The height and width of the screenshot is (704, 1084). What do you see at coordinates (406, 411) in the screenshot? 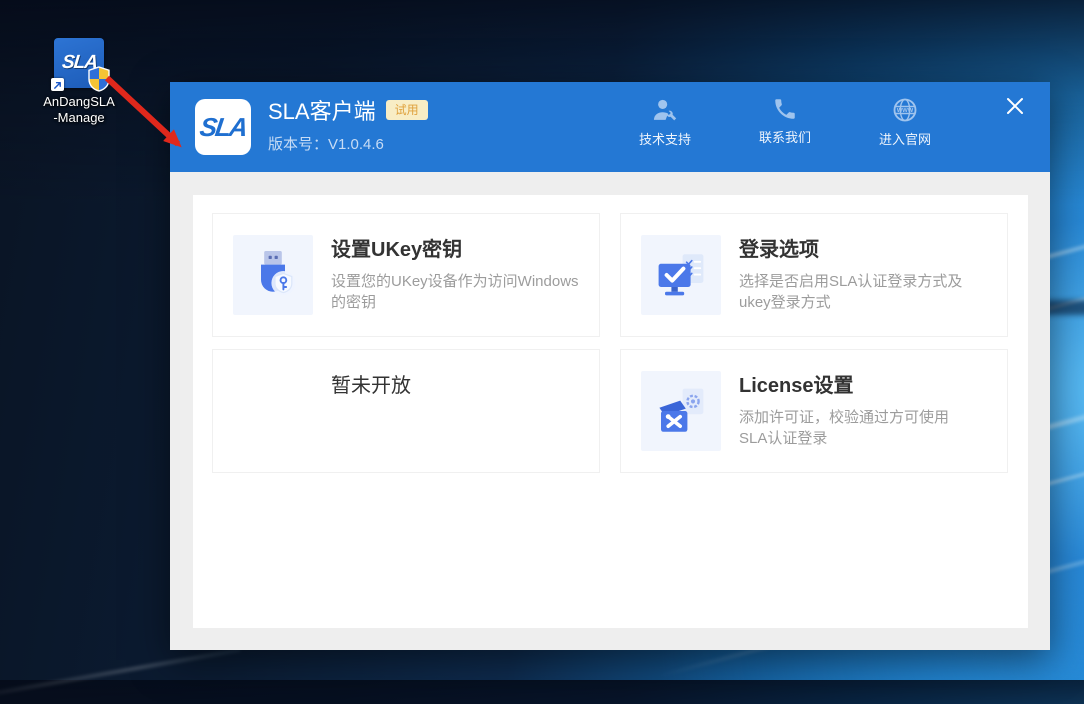
I see `card-not-open: 暂未开放` at bounding box center [406, 411].